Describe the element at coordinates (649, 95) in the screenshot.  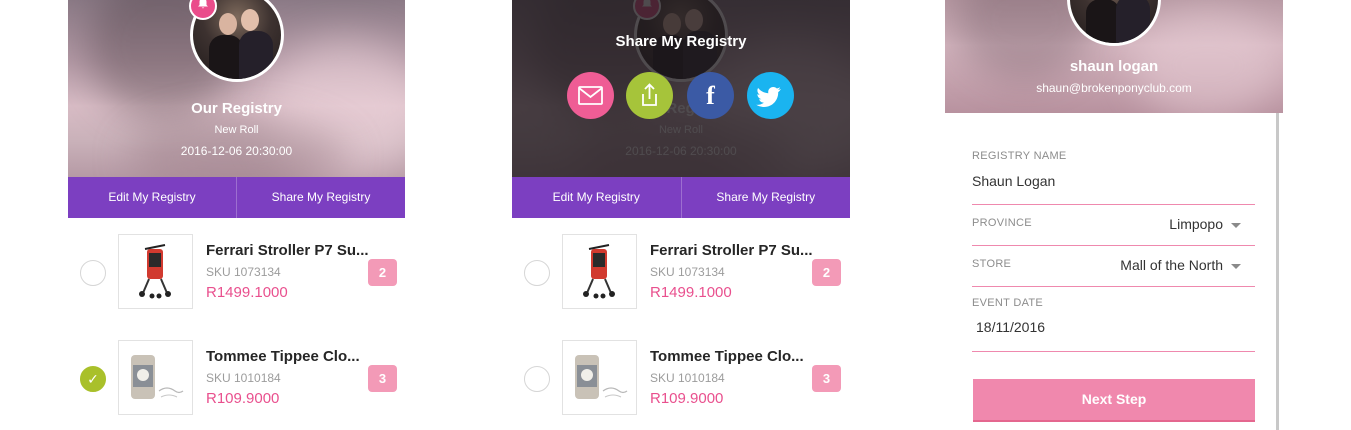
I see `share-icon` at that location.